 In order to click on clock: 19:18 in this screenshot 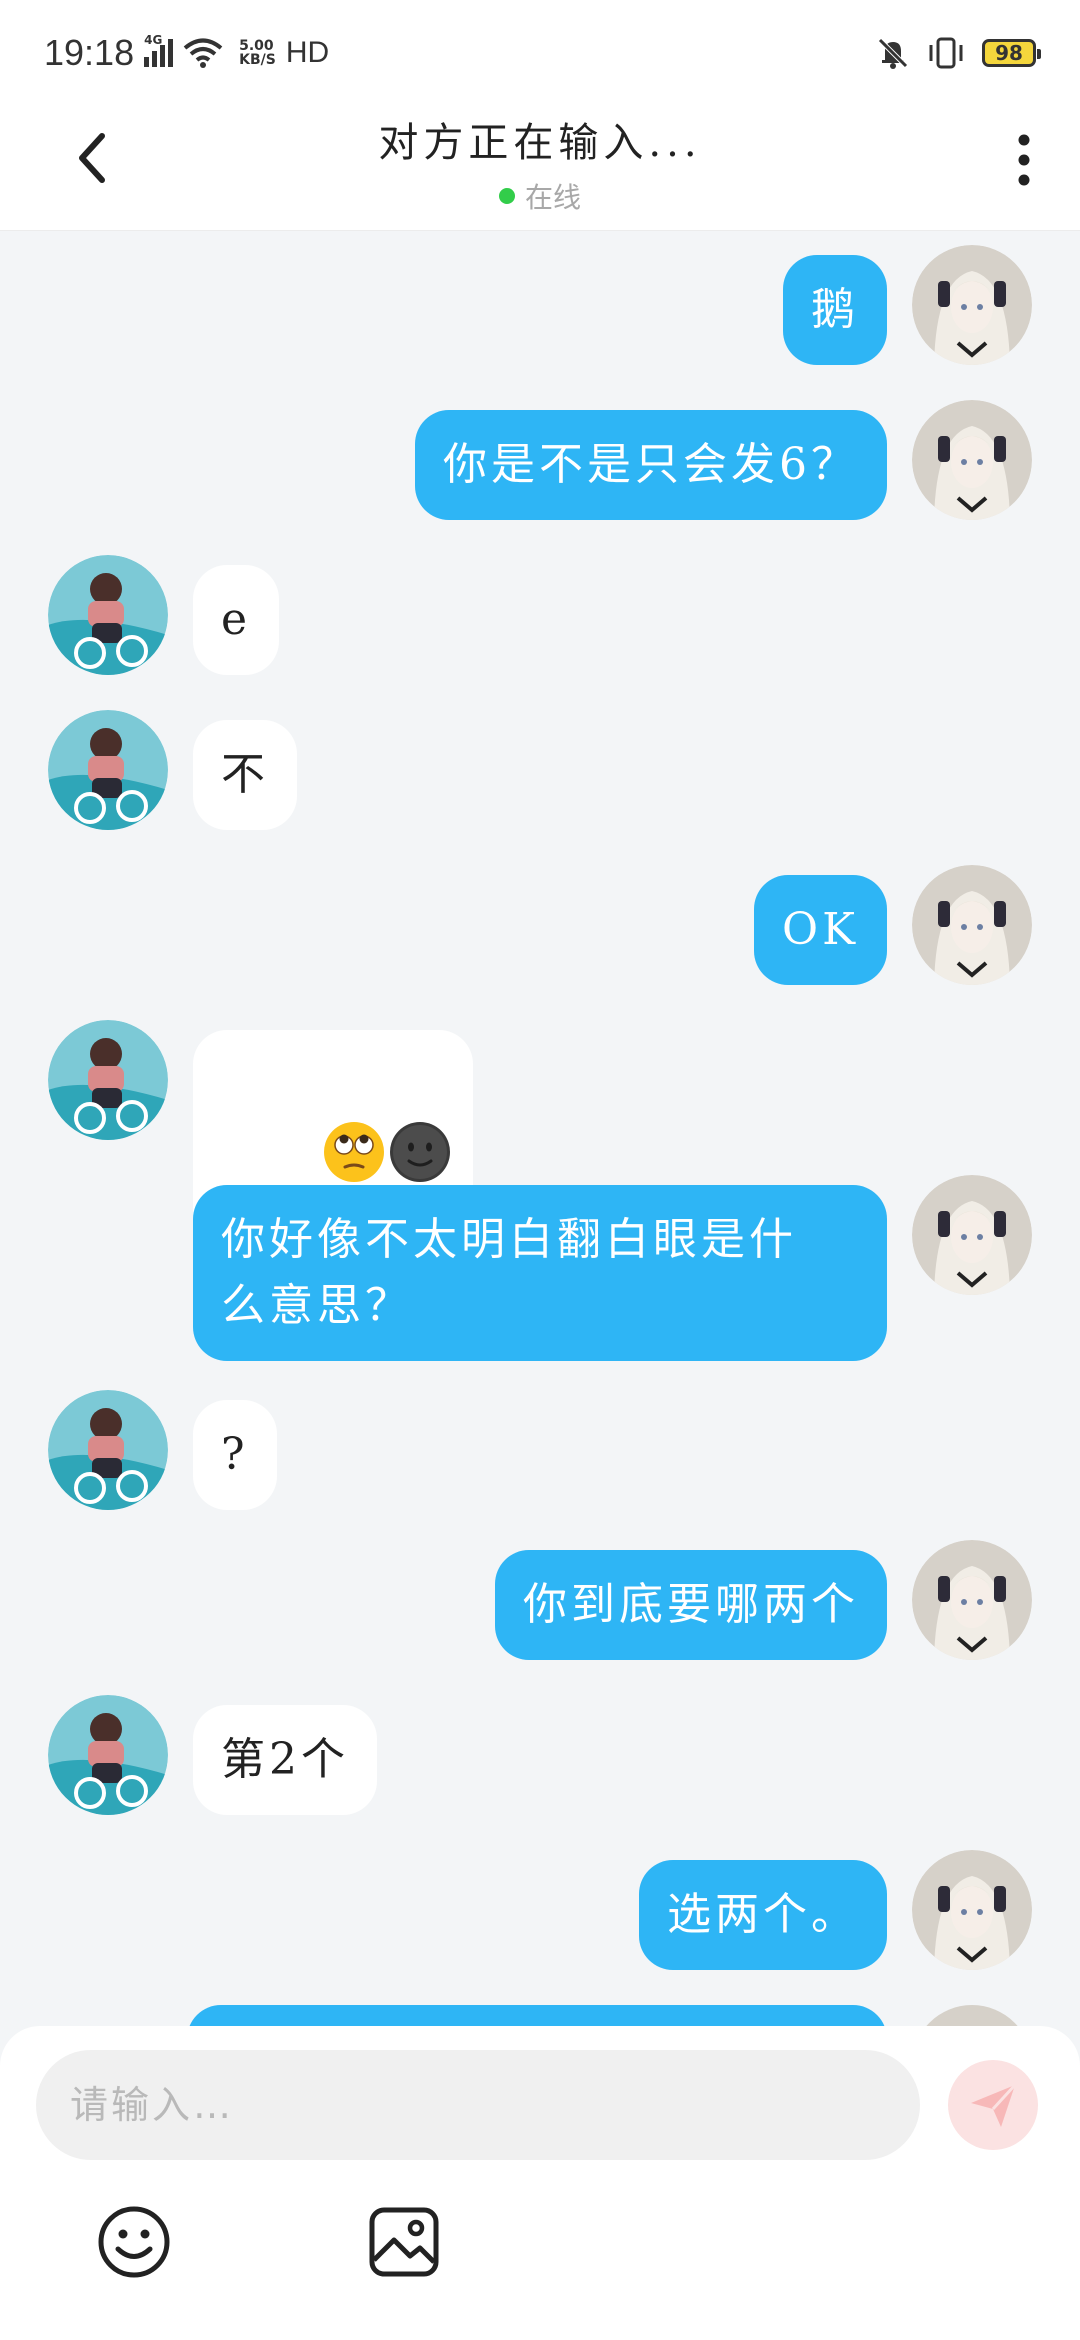, I will do `click(89, 52)`.